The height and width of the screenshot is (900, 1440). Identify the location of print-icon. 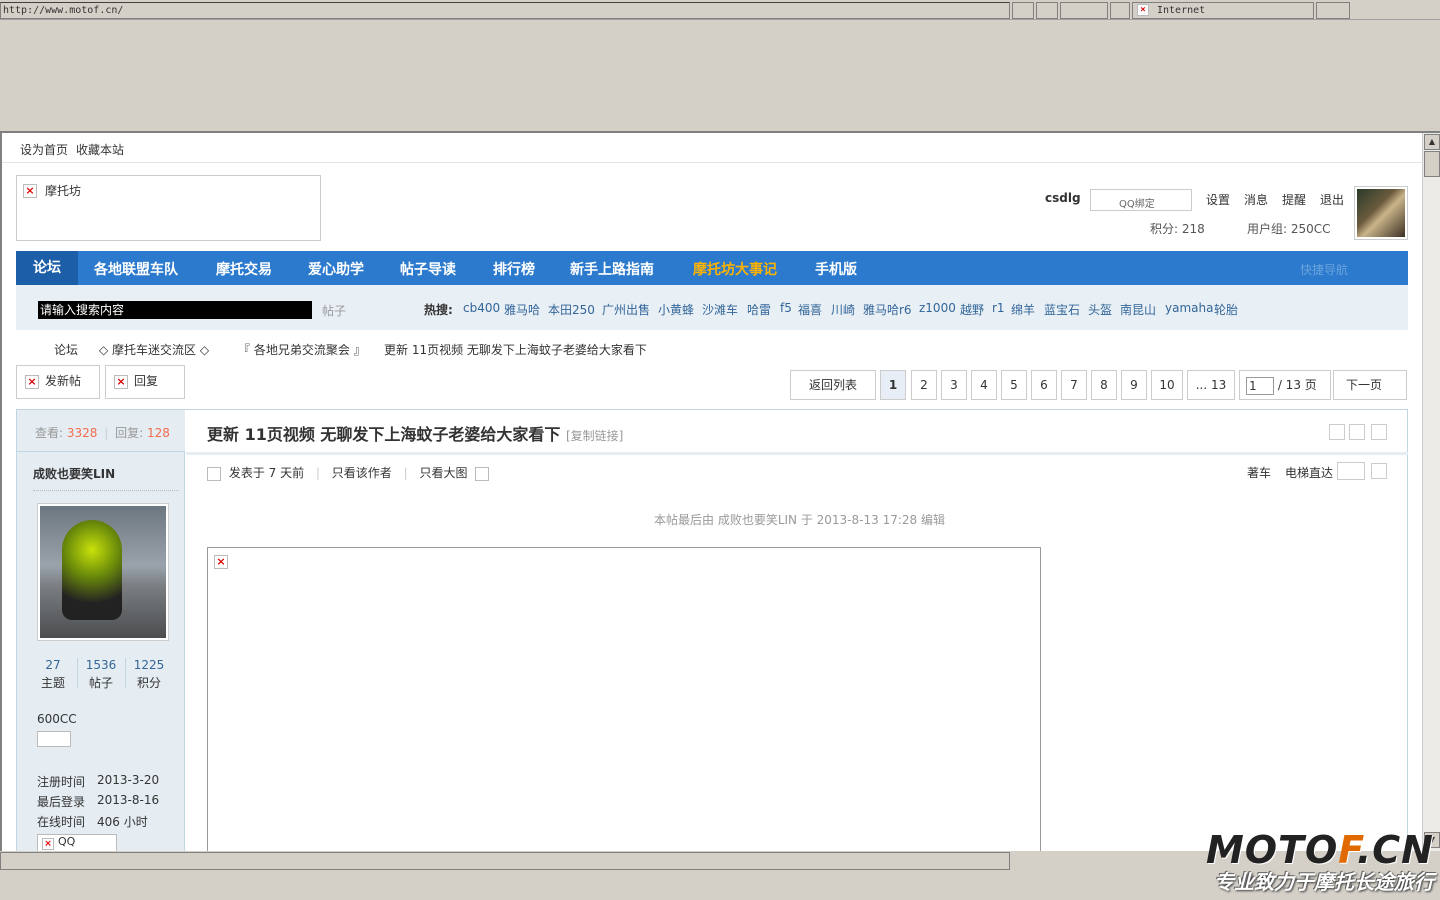
(1357, 432).